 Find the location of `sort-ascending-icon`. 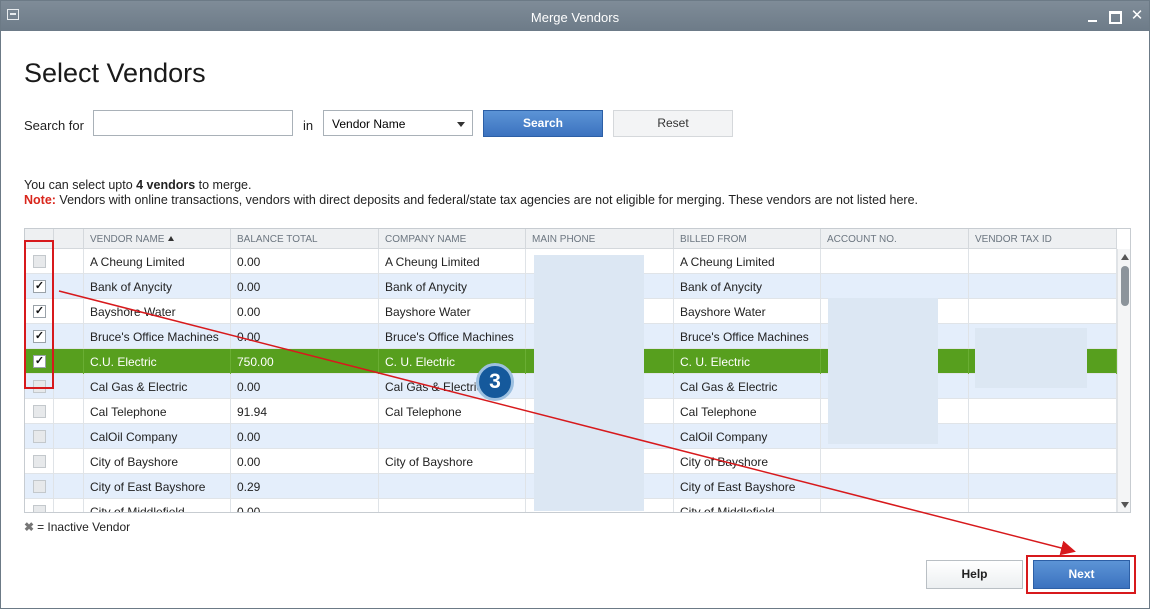

sort-ascending-icon is located at coordinates (171, 238).